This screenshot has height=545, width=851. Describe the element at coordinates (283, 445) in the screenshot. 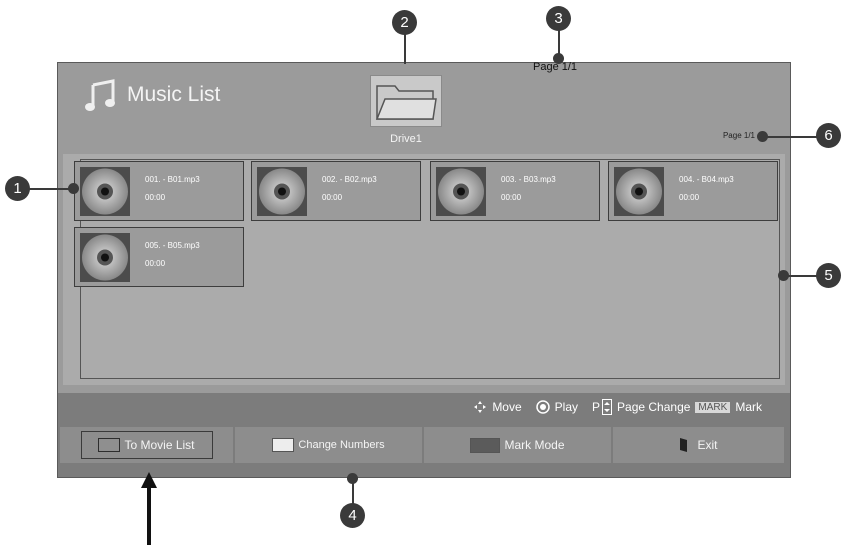

I see `green-key-swatch` at that location.